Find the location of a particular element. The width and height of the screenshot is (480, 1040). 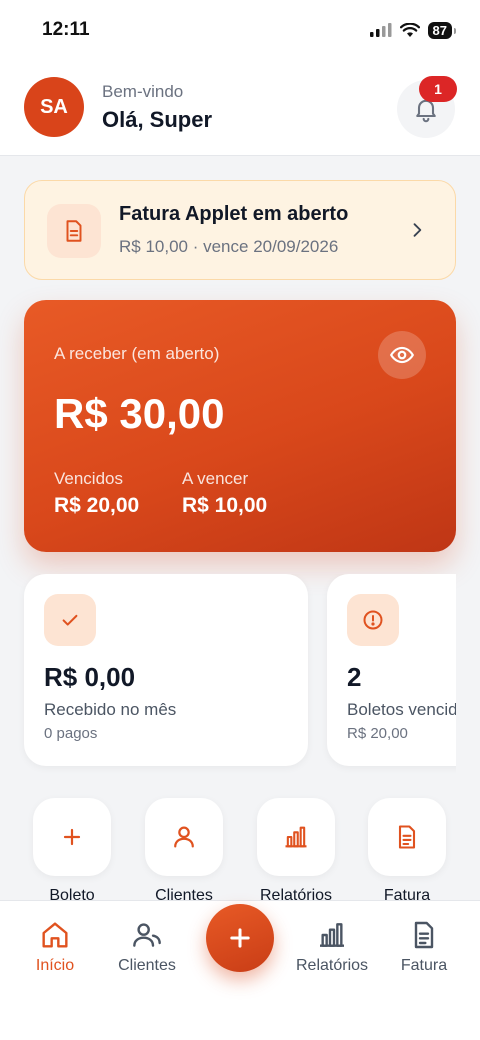

tab-inicio: Início is located at coordinates (55, 953).